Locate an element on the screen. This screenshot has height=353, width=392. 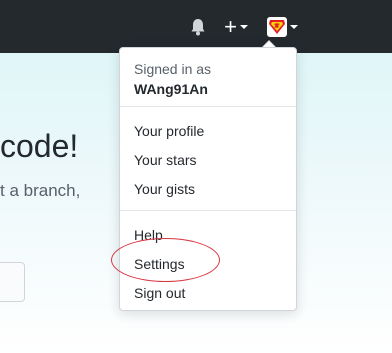
menu-item-your-gists: Your gists is located at coordinates (164, 189).